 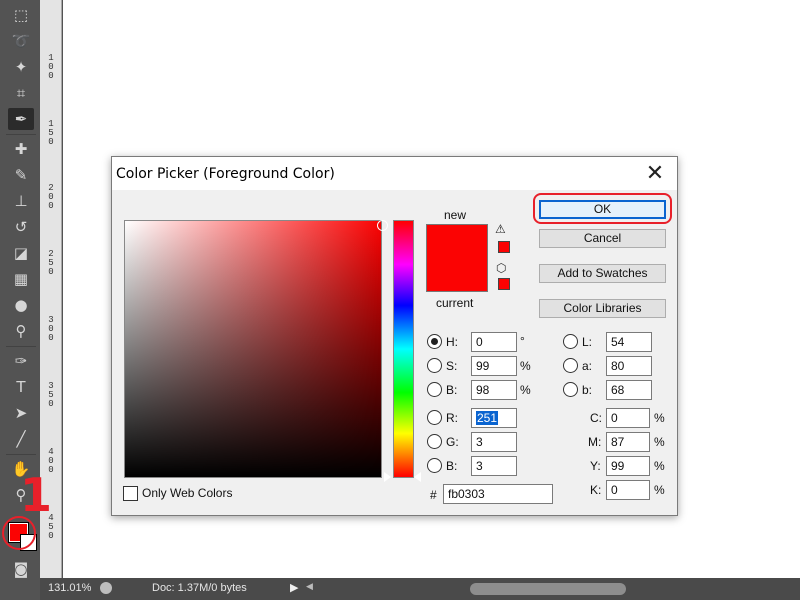 What do you see at coordinates (434, 389) in the screenshot?
I see `radio-b` at bounding box center [434, 389].